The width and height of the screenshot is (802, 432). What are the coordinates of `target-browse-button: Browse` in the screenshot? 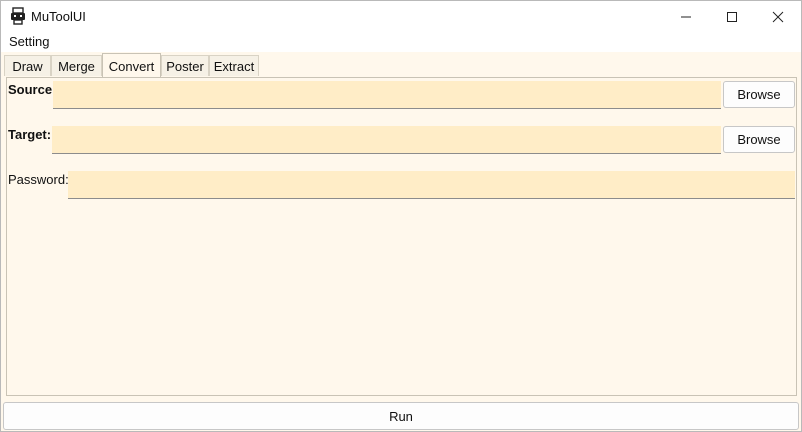 It's located at (759, 139).